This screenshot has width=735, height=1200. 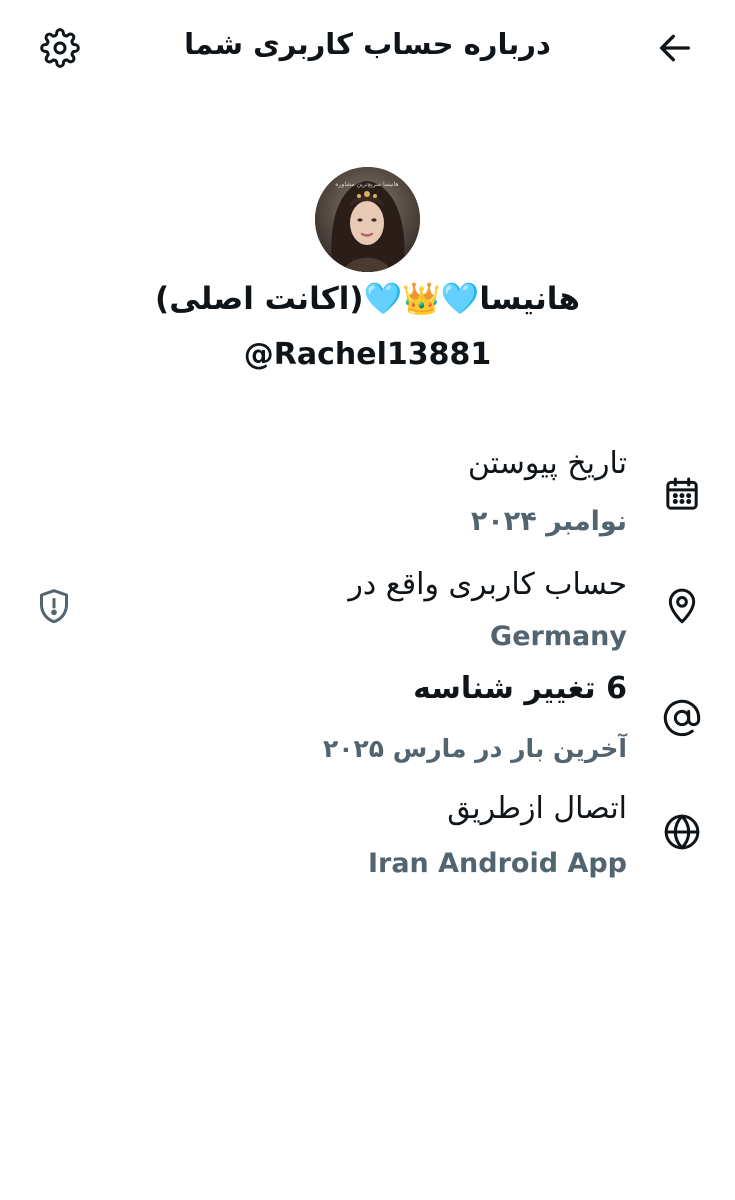 I want to click on gear-icon, so click(x=60, y=48).